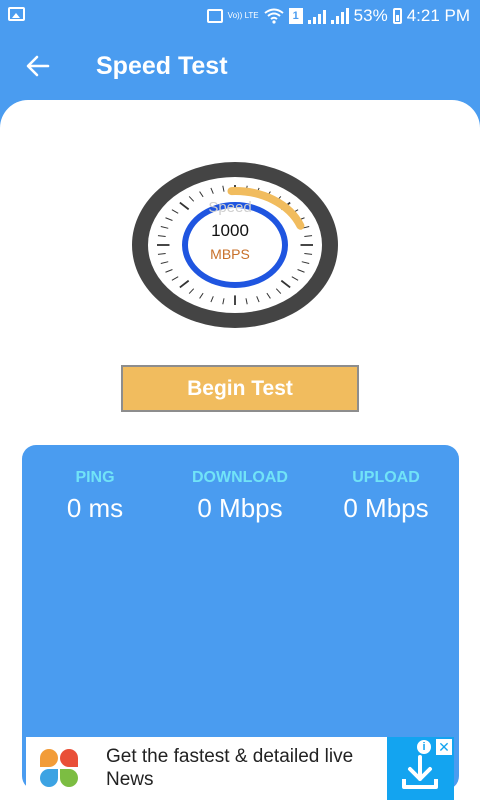 Image resolution: width=480 pixels, height=800 pixels. Describe the element at coordinates (229, 207) in the screenshot. I see `gauge-label: Speed` at that location.